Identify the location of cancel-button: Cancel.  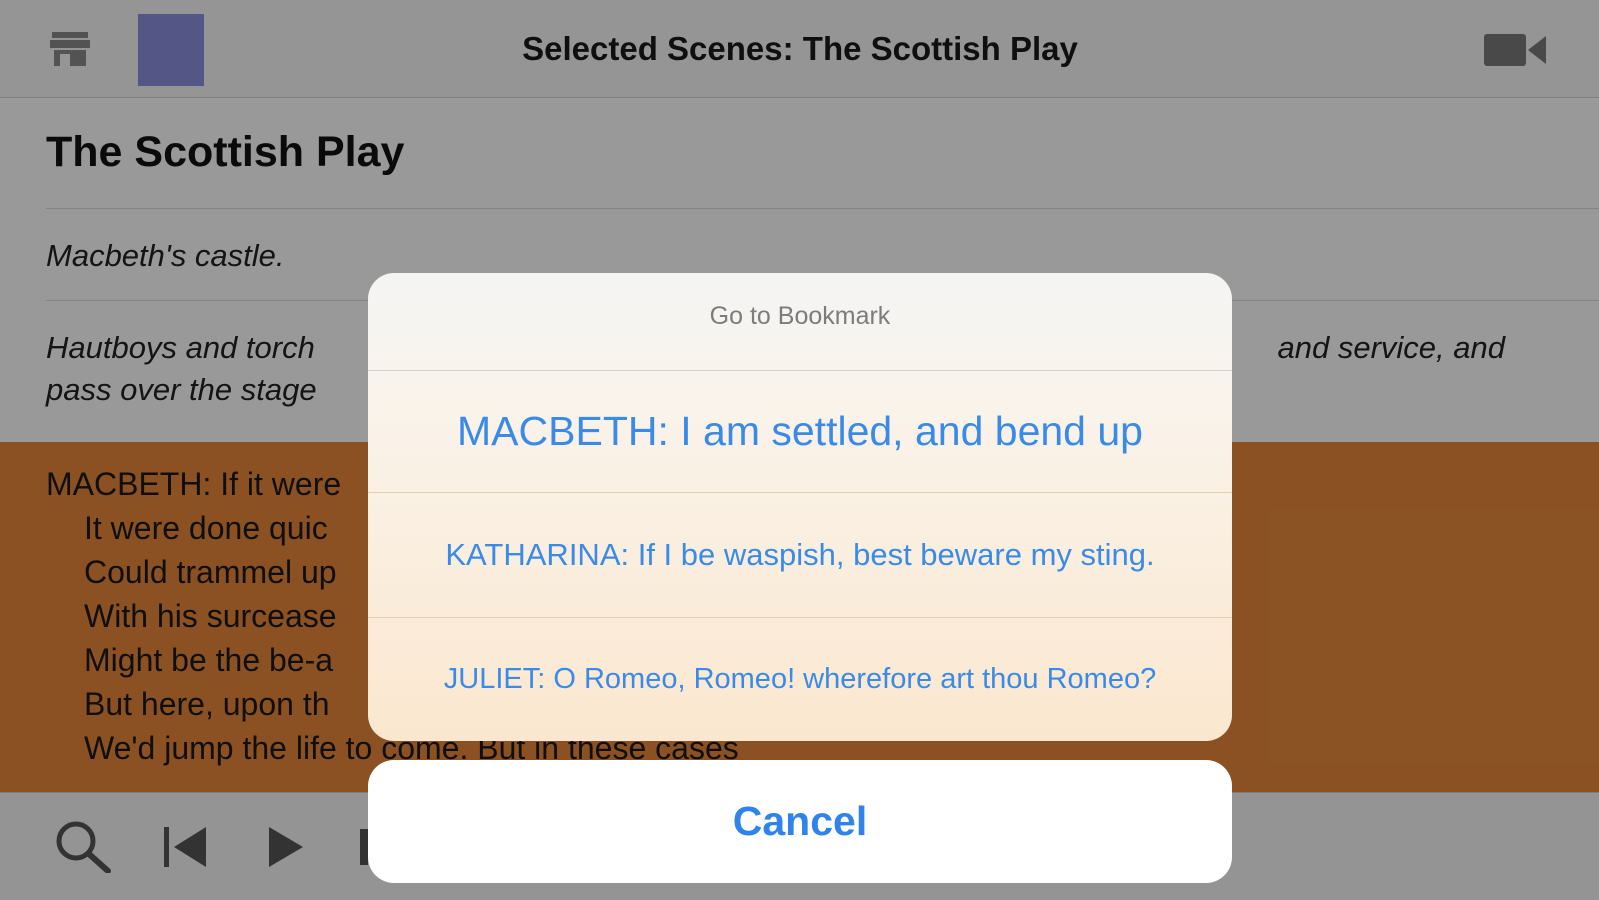
(800, 821).